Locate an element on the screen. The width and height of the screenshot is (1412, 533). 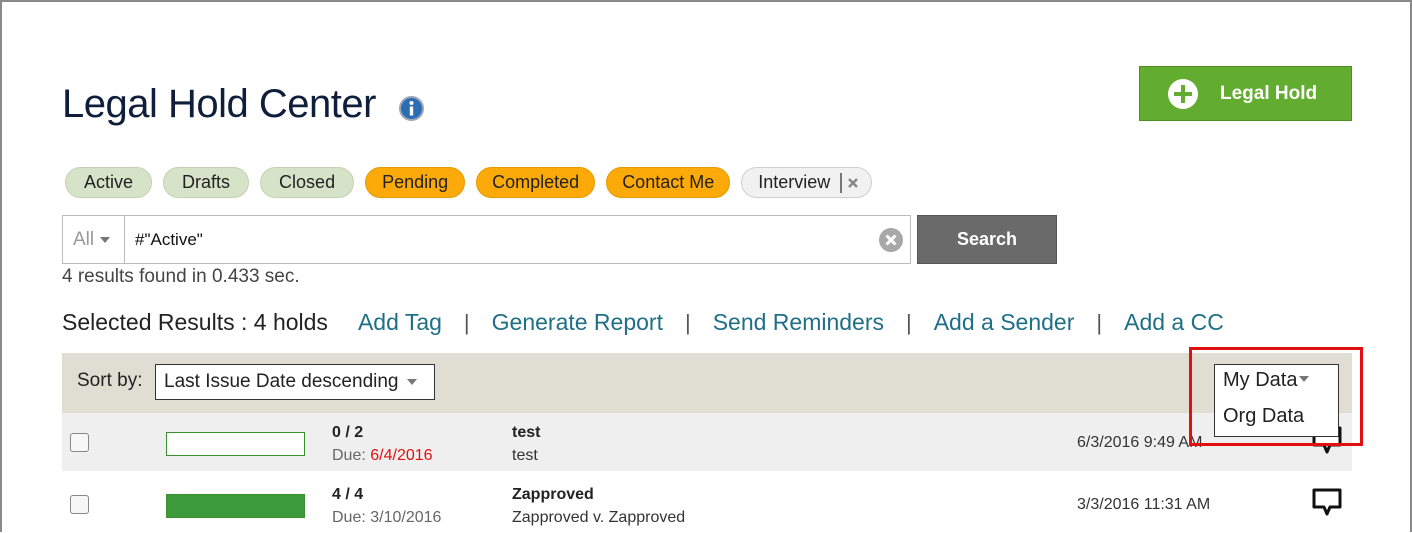
chip-label: Completed is located at coordinates (536, 182).